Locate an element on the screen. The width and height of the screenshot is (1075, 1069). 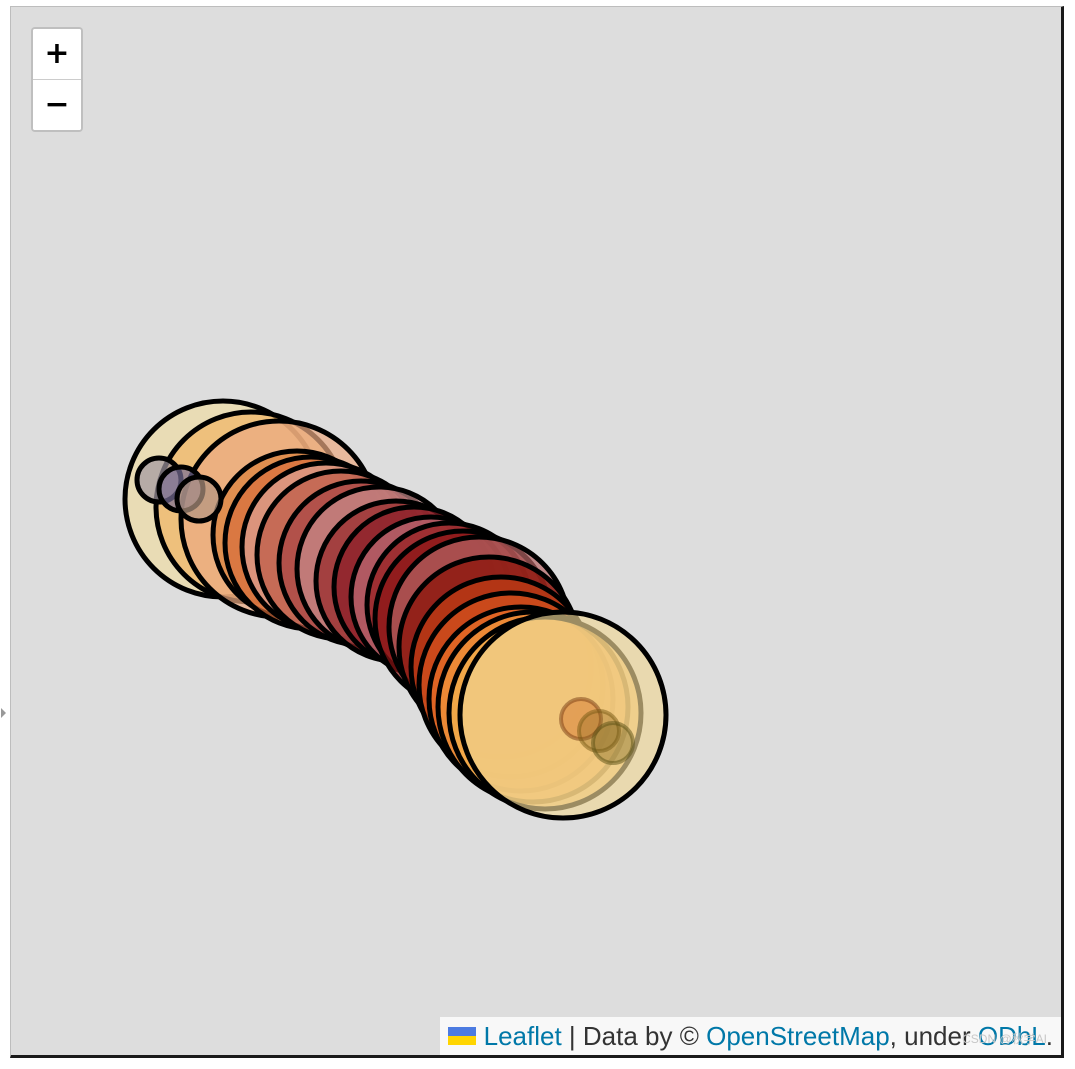
zoom-control: + − is located at coordinates (57, 79).